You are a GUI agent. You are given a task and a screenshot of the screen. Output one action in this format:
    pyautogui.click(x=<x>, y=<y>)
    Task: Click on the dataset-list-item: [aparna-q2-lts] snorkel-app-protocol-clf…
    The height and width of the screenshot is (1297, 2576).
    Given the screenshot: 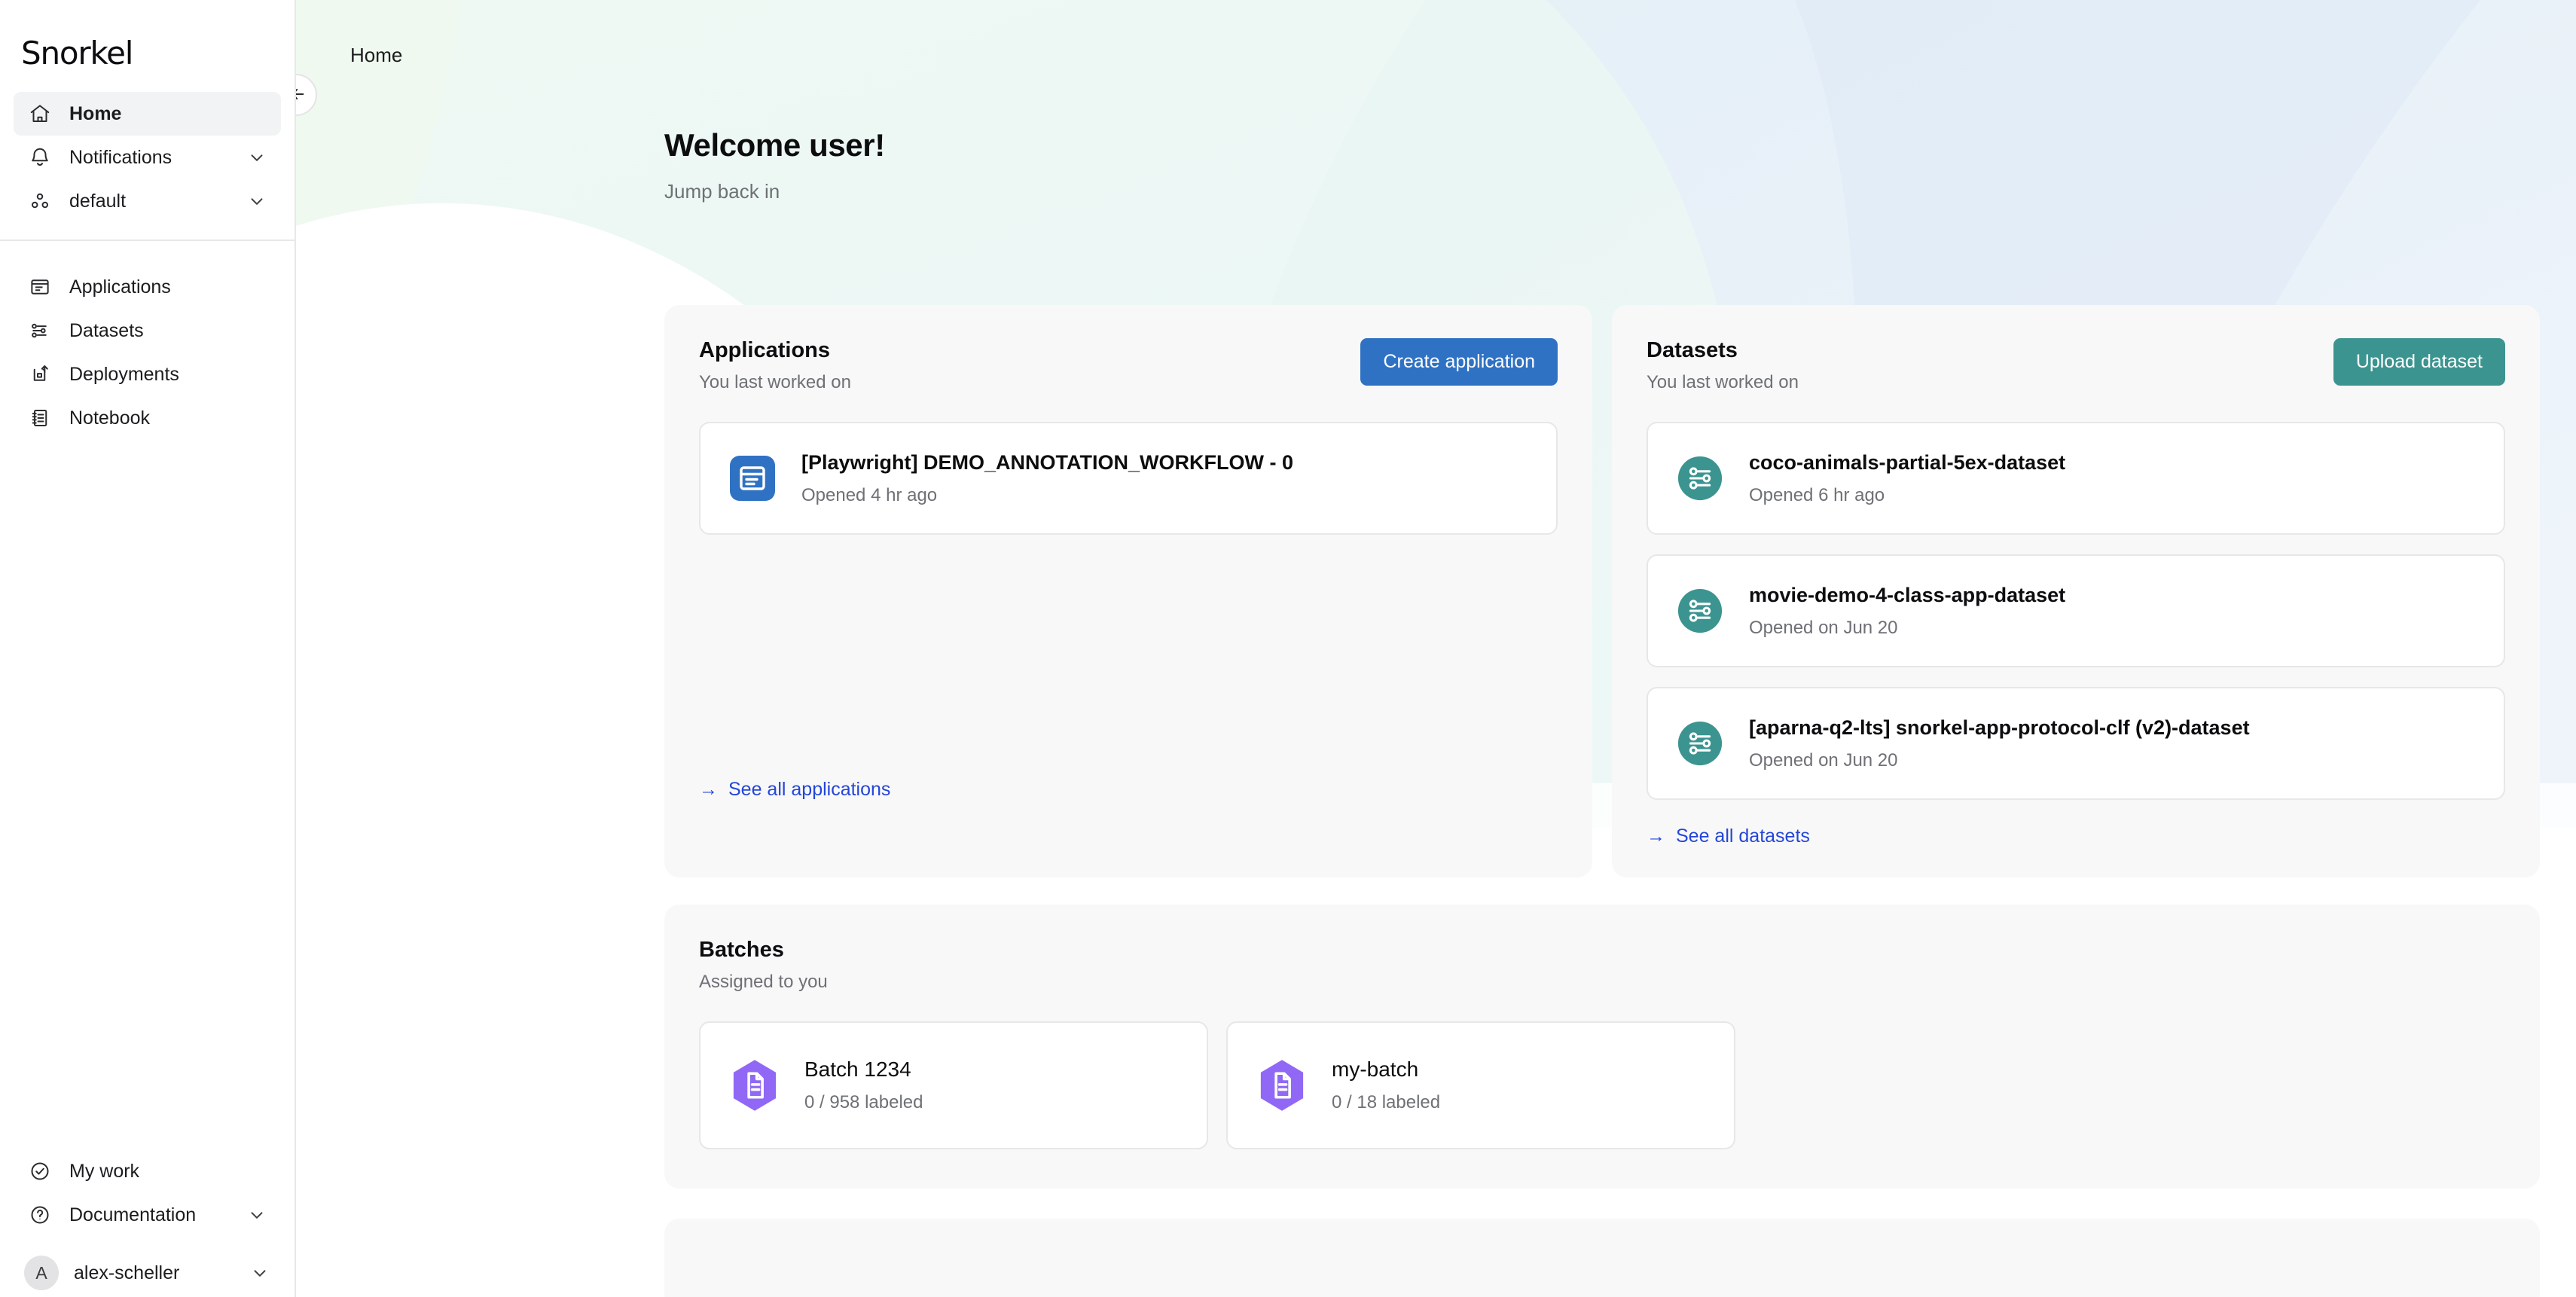 What is the action you would take?
    pyautogui.click(x=2076, y=743)
    